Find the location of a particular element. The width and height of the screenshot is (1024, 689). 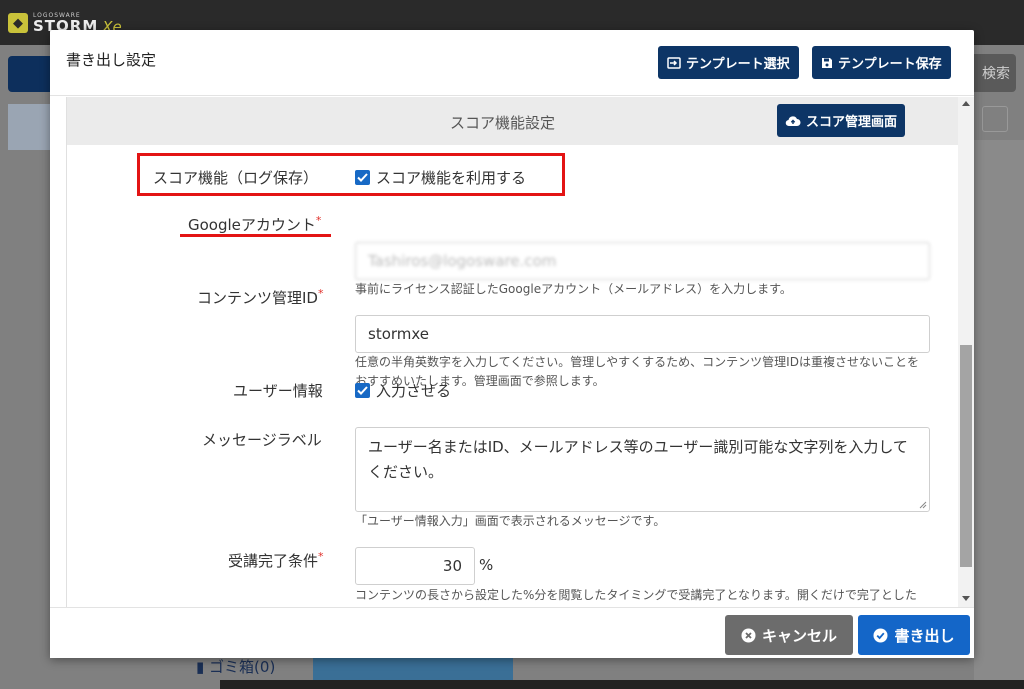

score-section-header: スコア機能設定 スコア管理画面 is located at coordinates (512, 121).